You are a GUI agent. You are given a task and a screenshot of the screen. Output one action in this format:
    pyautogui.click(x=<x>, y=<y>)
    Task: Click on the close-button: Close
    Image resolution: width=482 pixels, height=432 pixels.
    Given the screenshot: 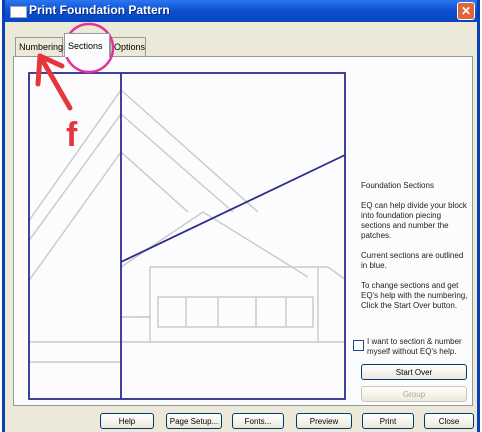 What is the action you would take?
    pyautogui.click(x=449, y=421)
    